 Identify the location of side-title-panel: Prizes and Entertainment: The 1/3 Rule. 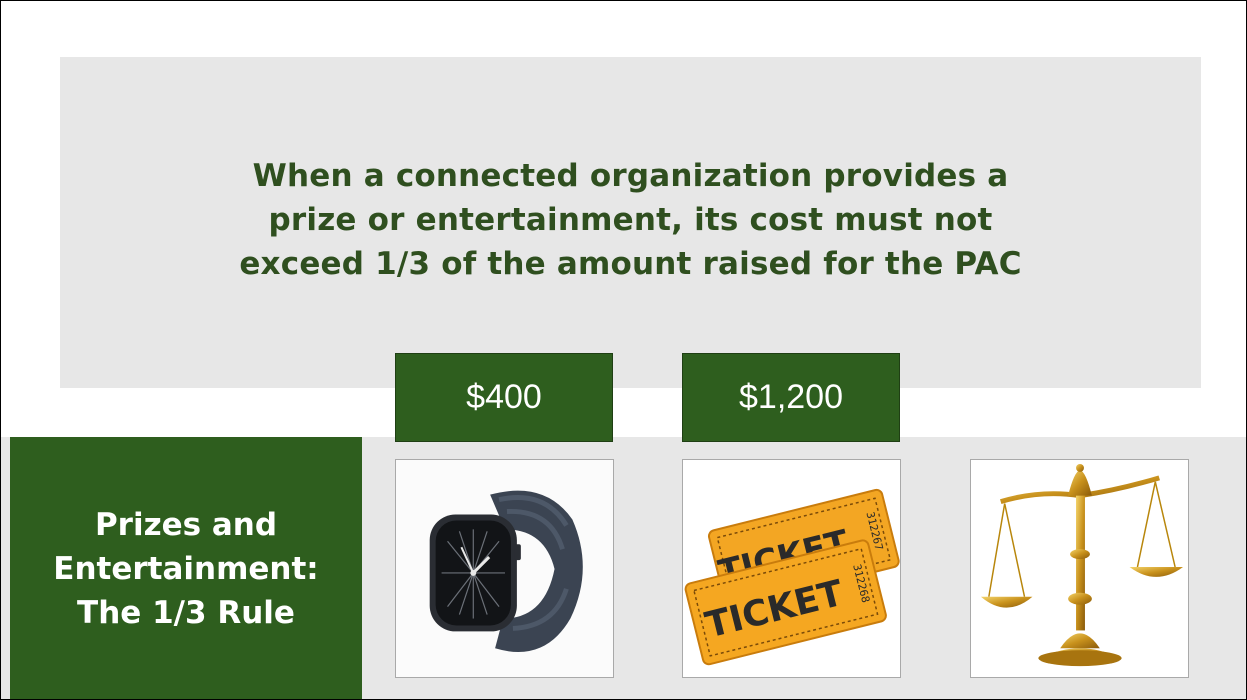
(186, 568).